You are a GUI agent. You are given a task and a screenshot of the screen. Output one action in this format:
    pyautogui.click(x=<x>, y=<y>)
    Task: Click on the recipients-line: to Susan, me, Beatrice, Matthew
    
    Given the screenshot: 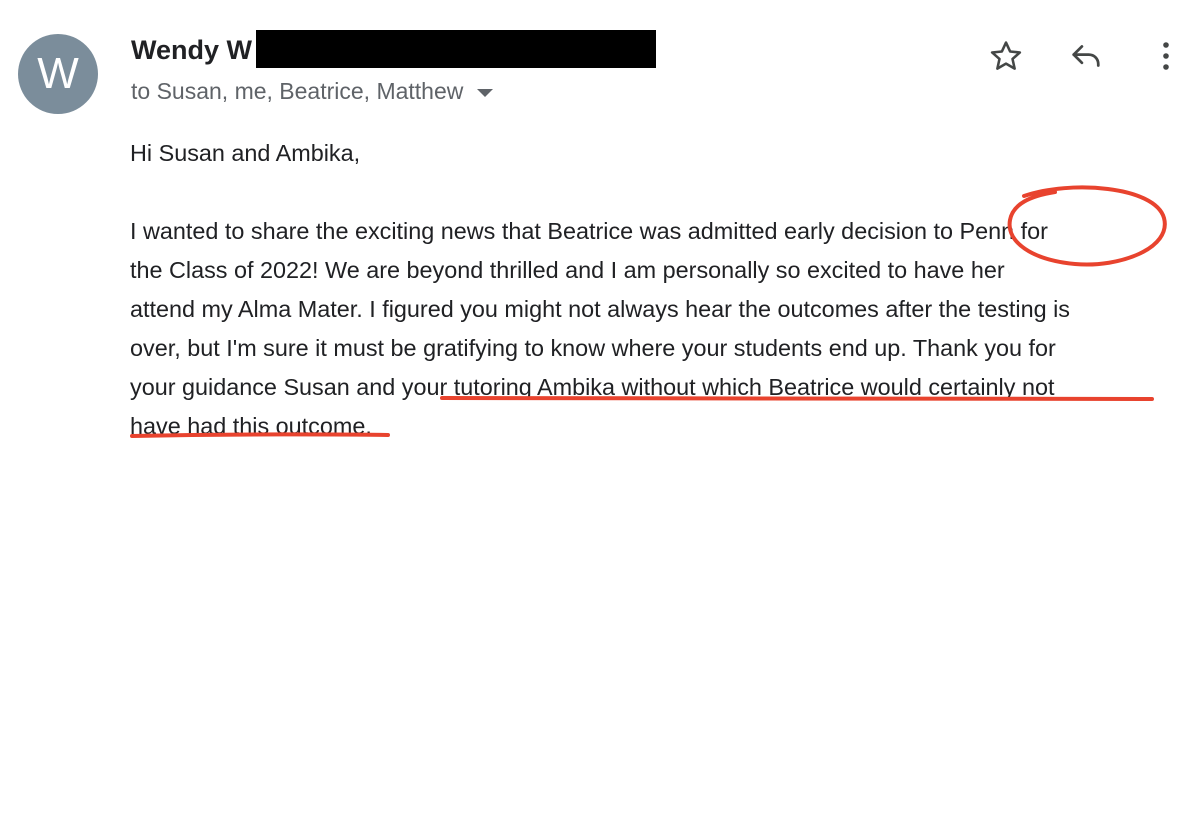 What is the action you would take?
    pyautogui.click(x=312, y=91)
    